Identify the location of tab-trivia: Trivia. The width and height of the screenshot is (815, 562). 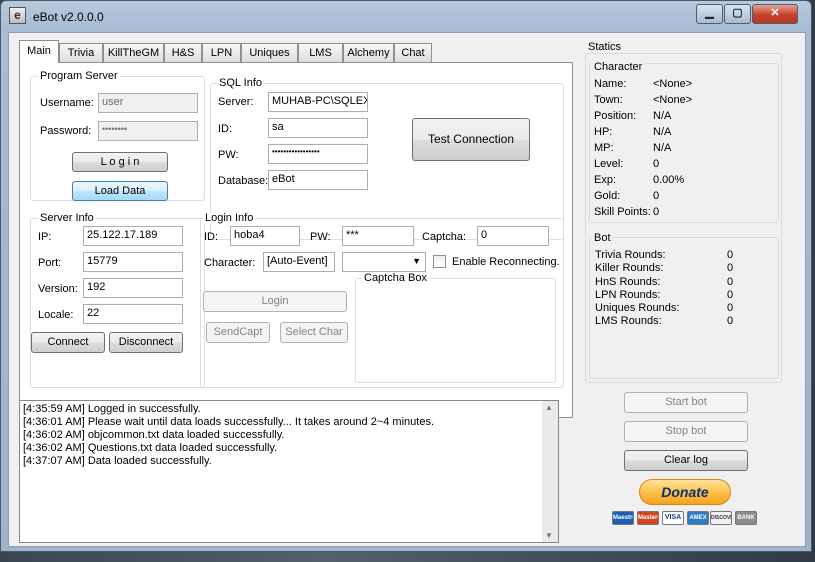
(81, 52).